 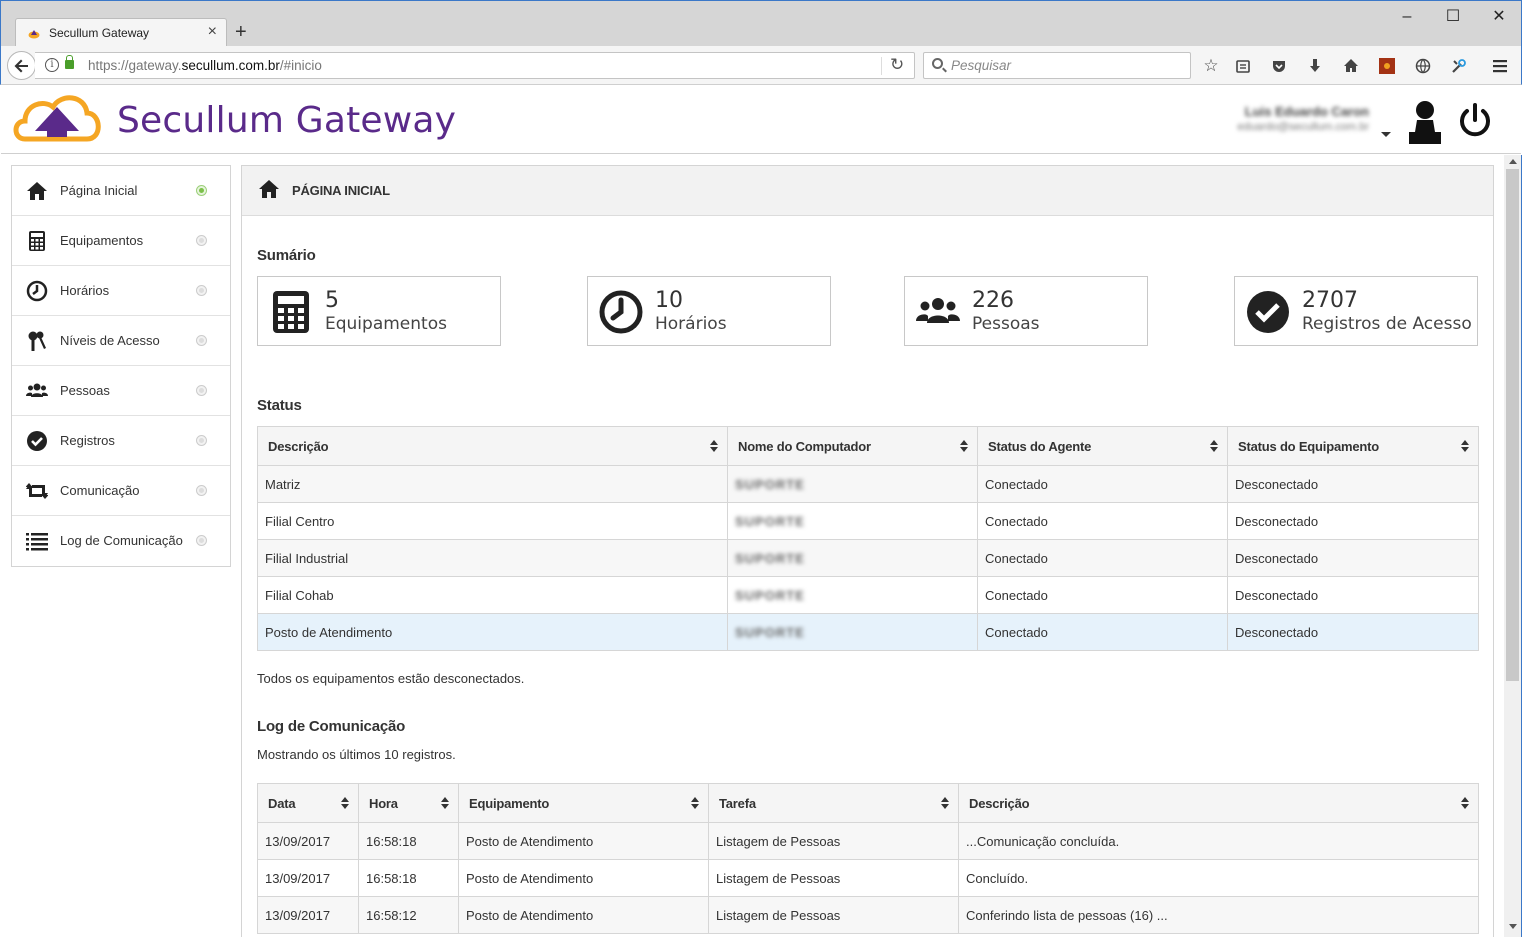 What do you see at coordinates (1330, 300) in the screenshot?
I see `card-number: 2707` at bounding box center [1330, 300].